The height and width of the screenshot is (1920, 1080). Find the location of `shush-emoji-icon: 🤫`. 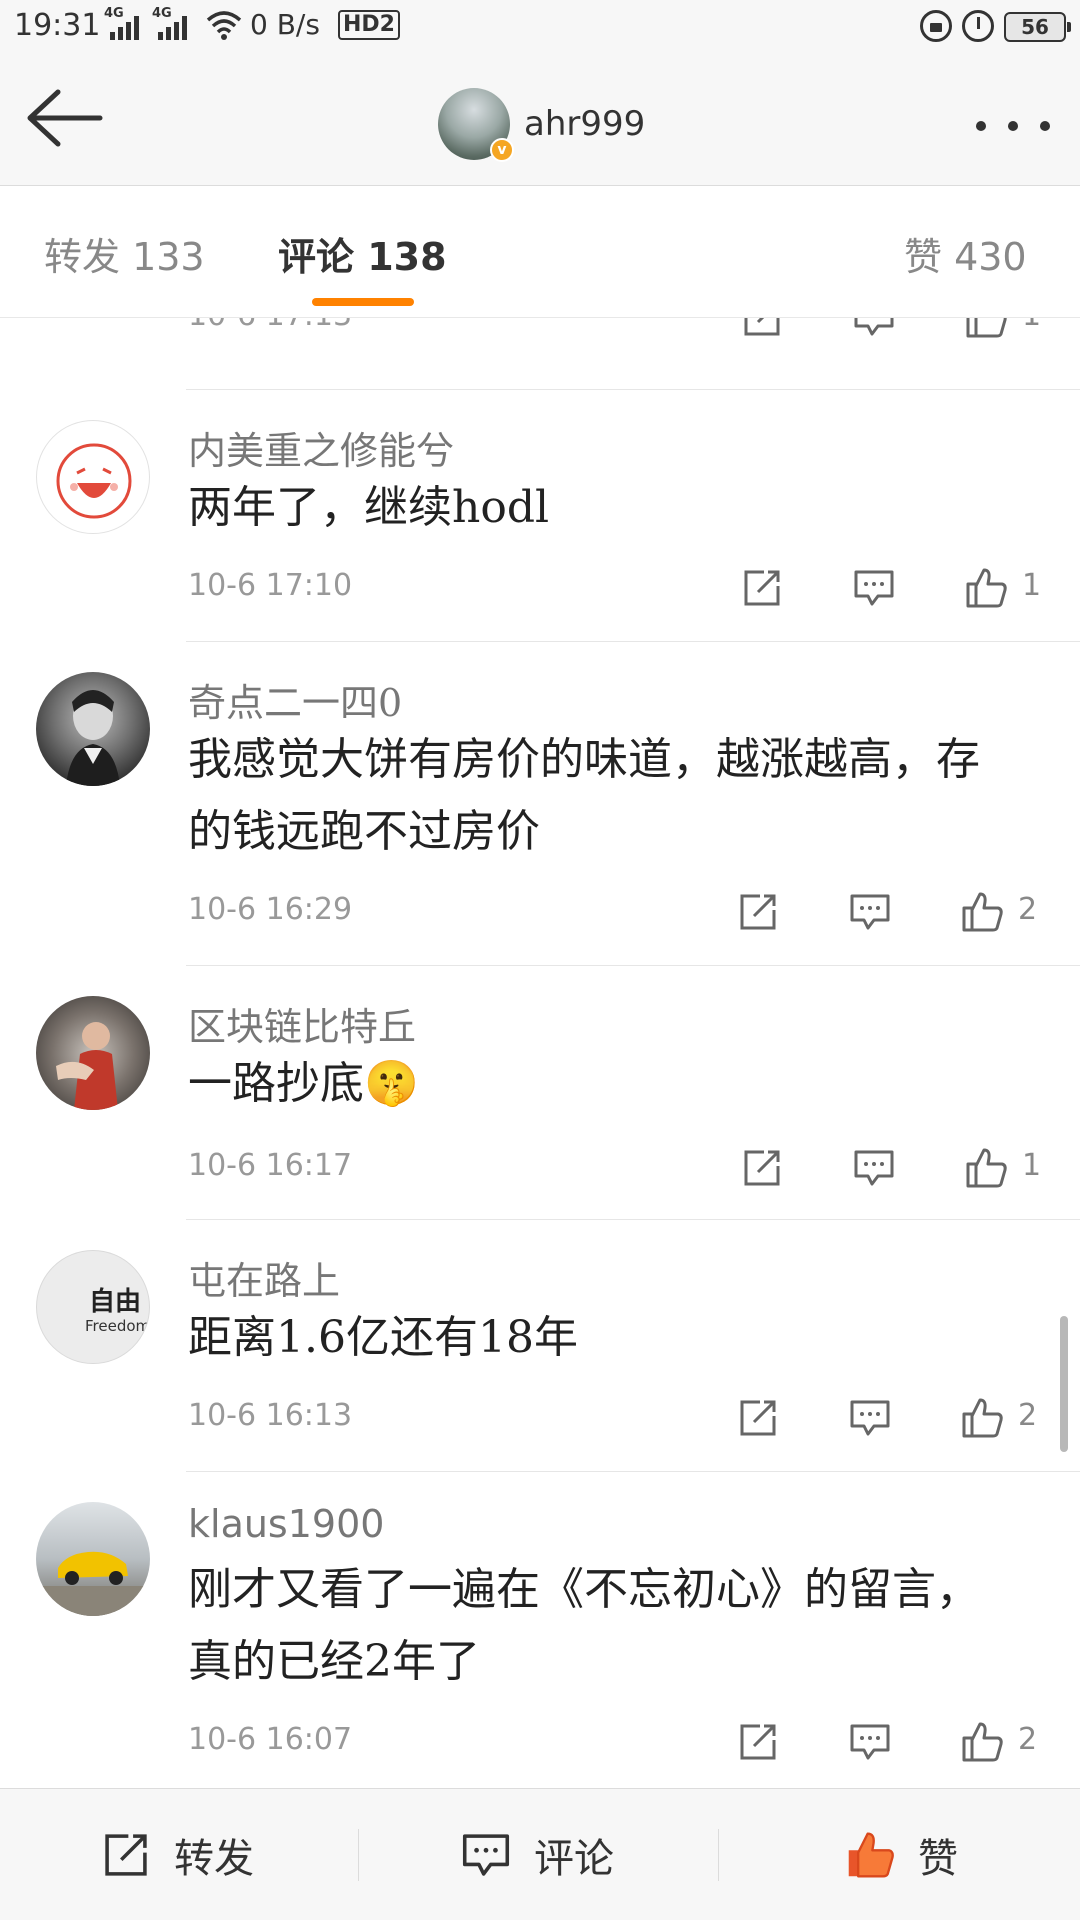

shush-emoji-icon: 🤫 is located at coordinates (391, 1083).